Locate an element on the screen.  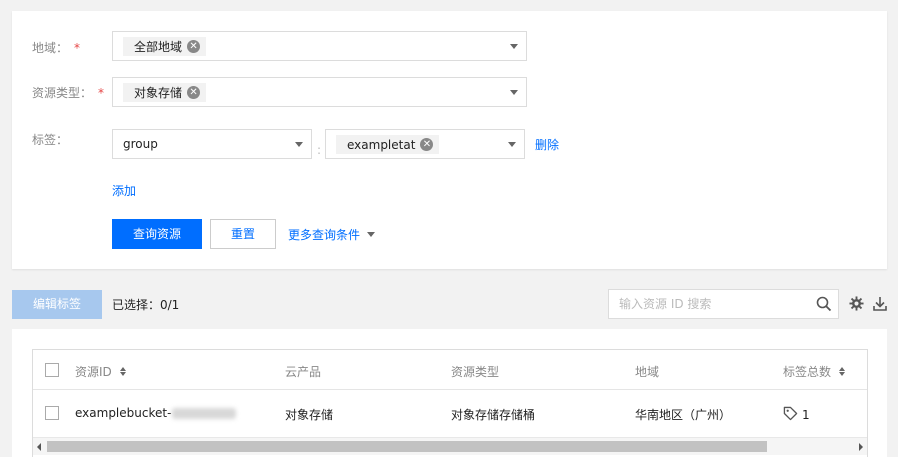
table-header: 资源ID 云产品 资源类型 地域 标签总数 is located at coordinates (450, 370).